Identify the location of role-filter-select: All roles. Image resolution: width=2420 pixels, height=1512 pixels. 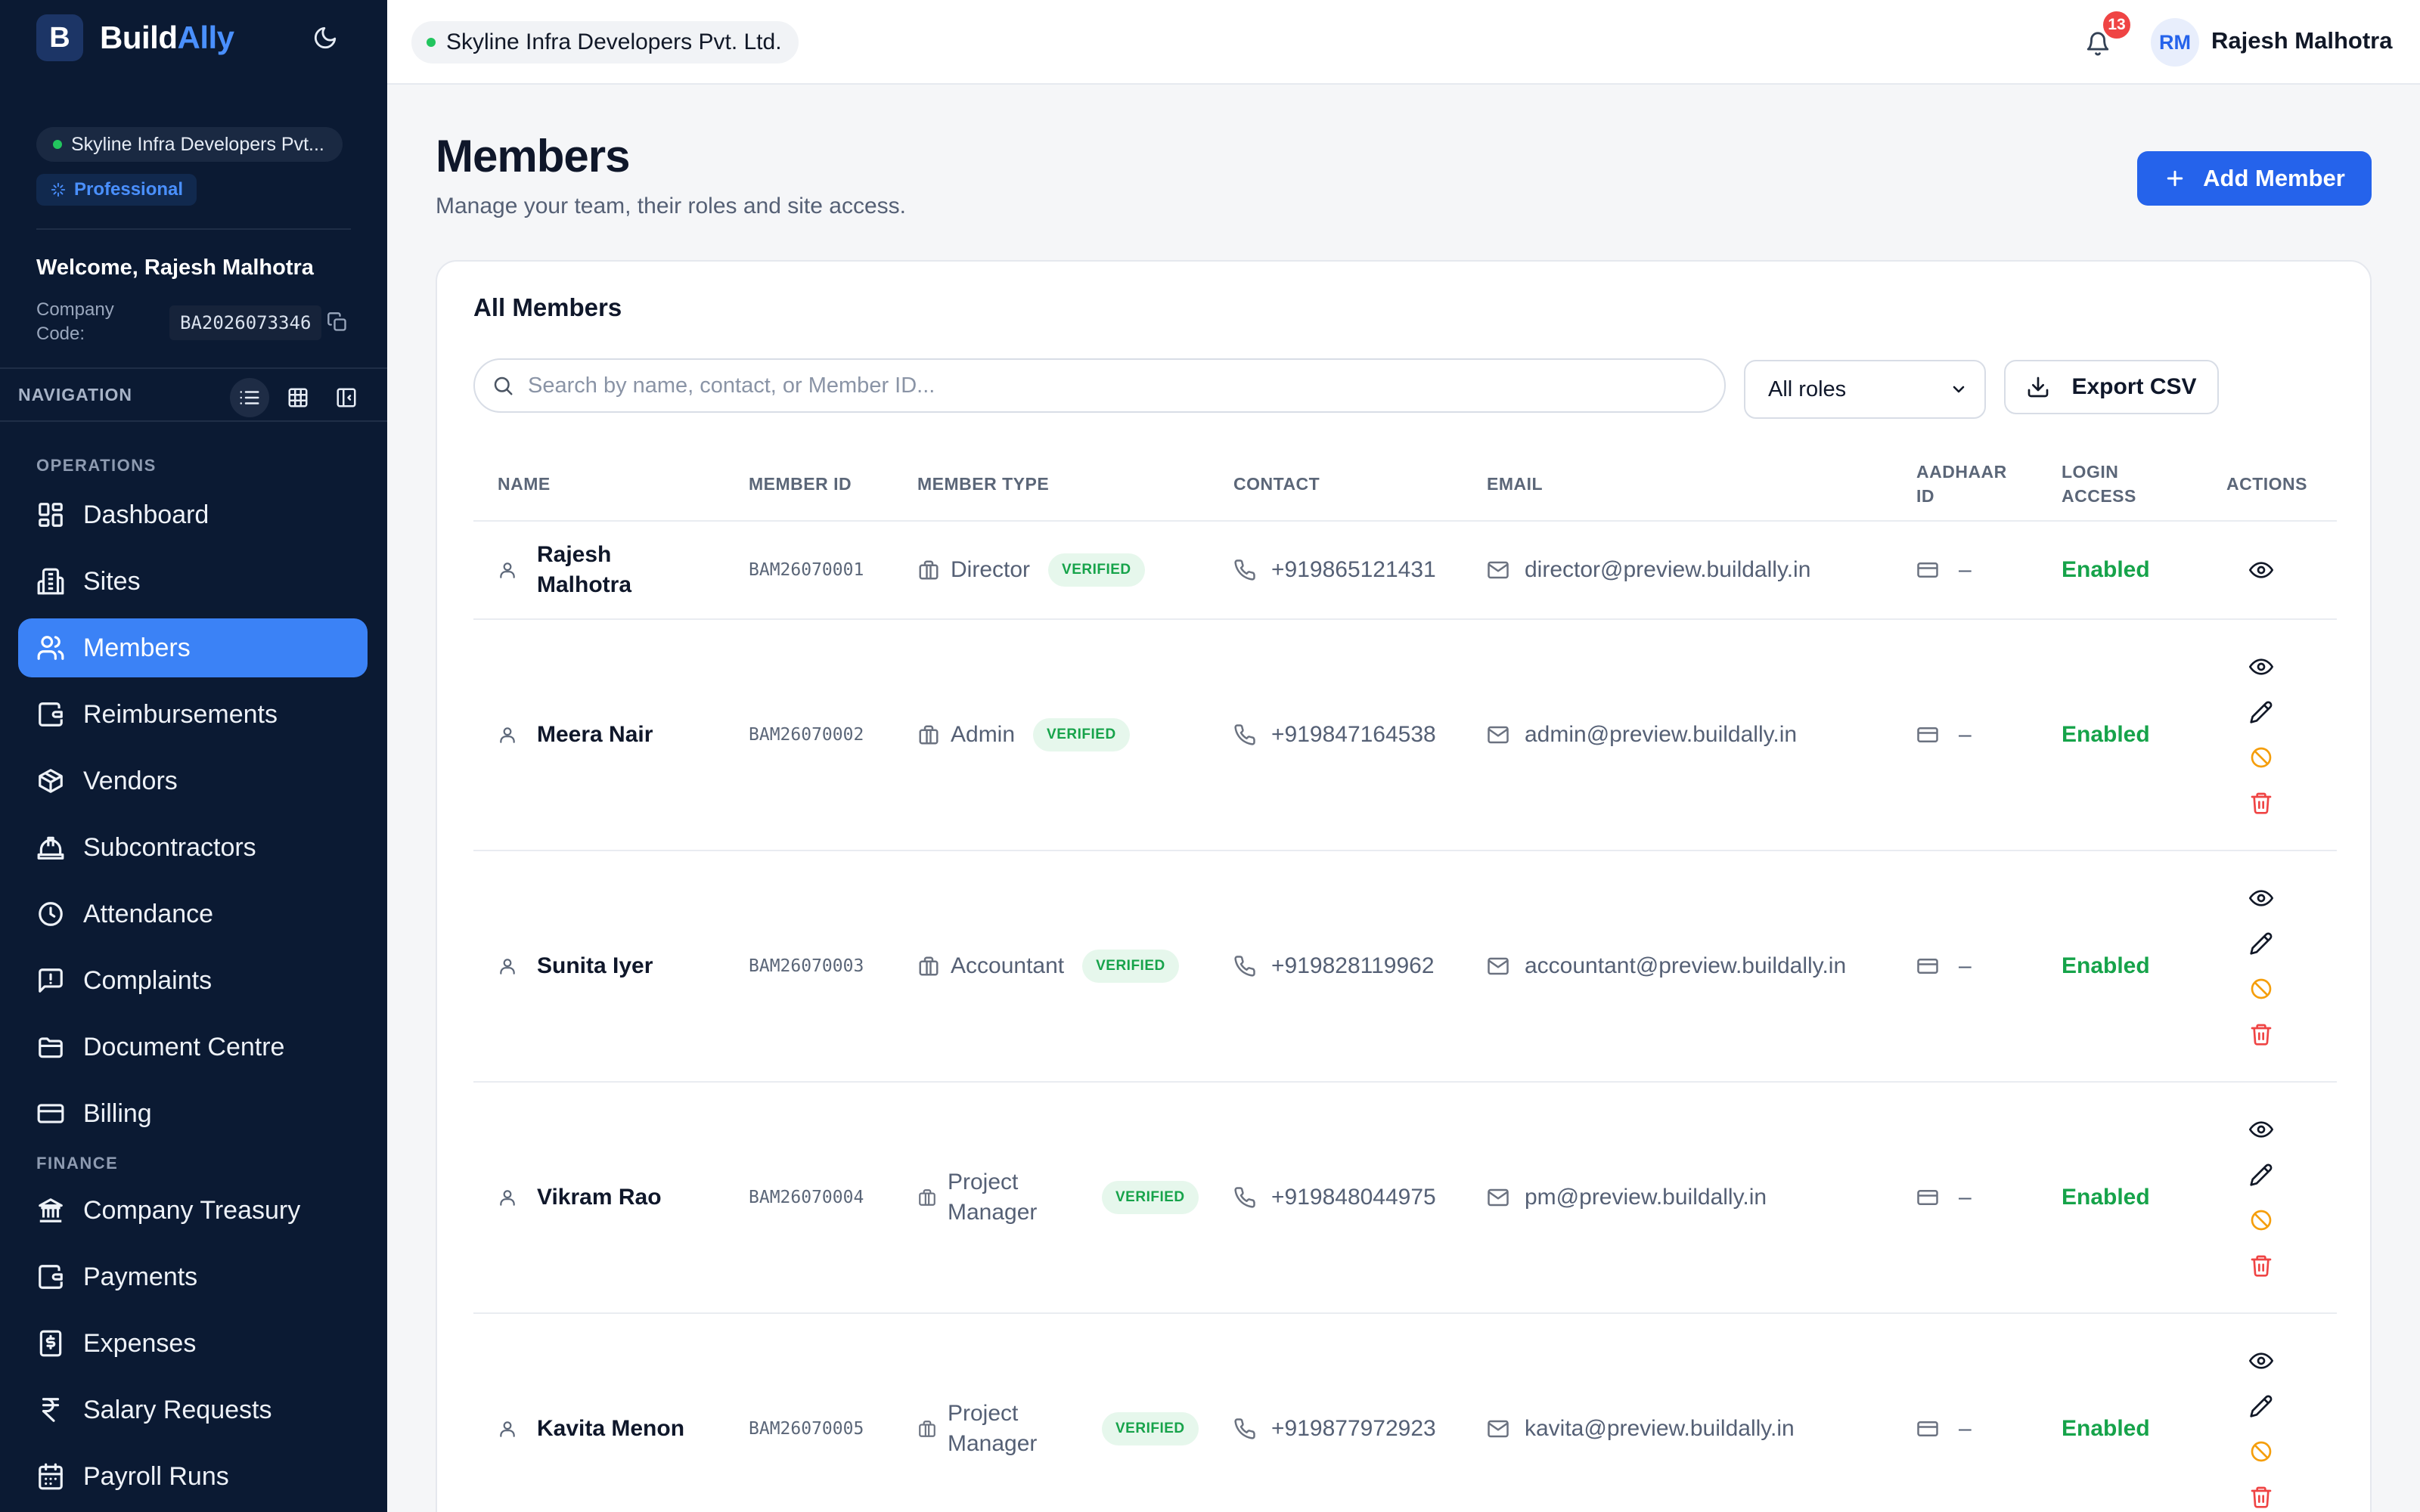
(1865, 389).